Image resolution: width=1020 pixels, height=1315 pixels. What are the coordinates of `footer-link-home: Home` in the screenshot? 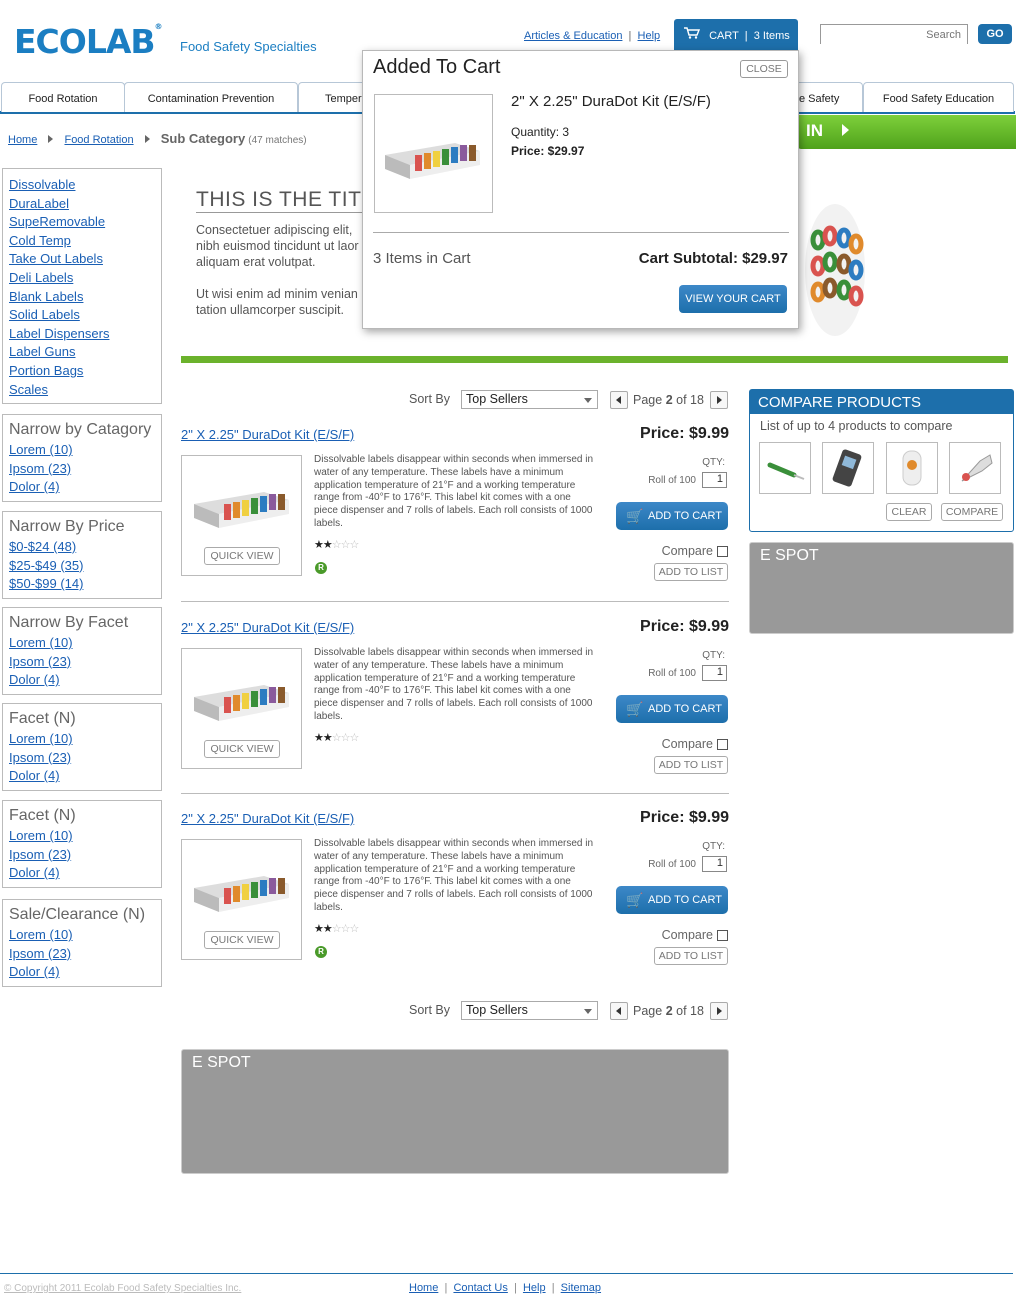 It's located at (423, 1288).